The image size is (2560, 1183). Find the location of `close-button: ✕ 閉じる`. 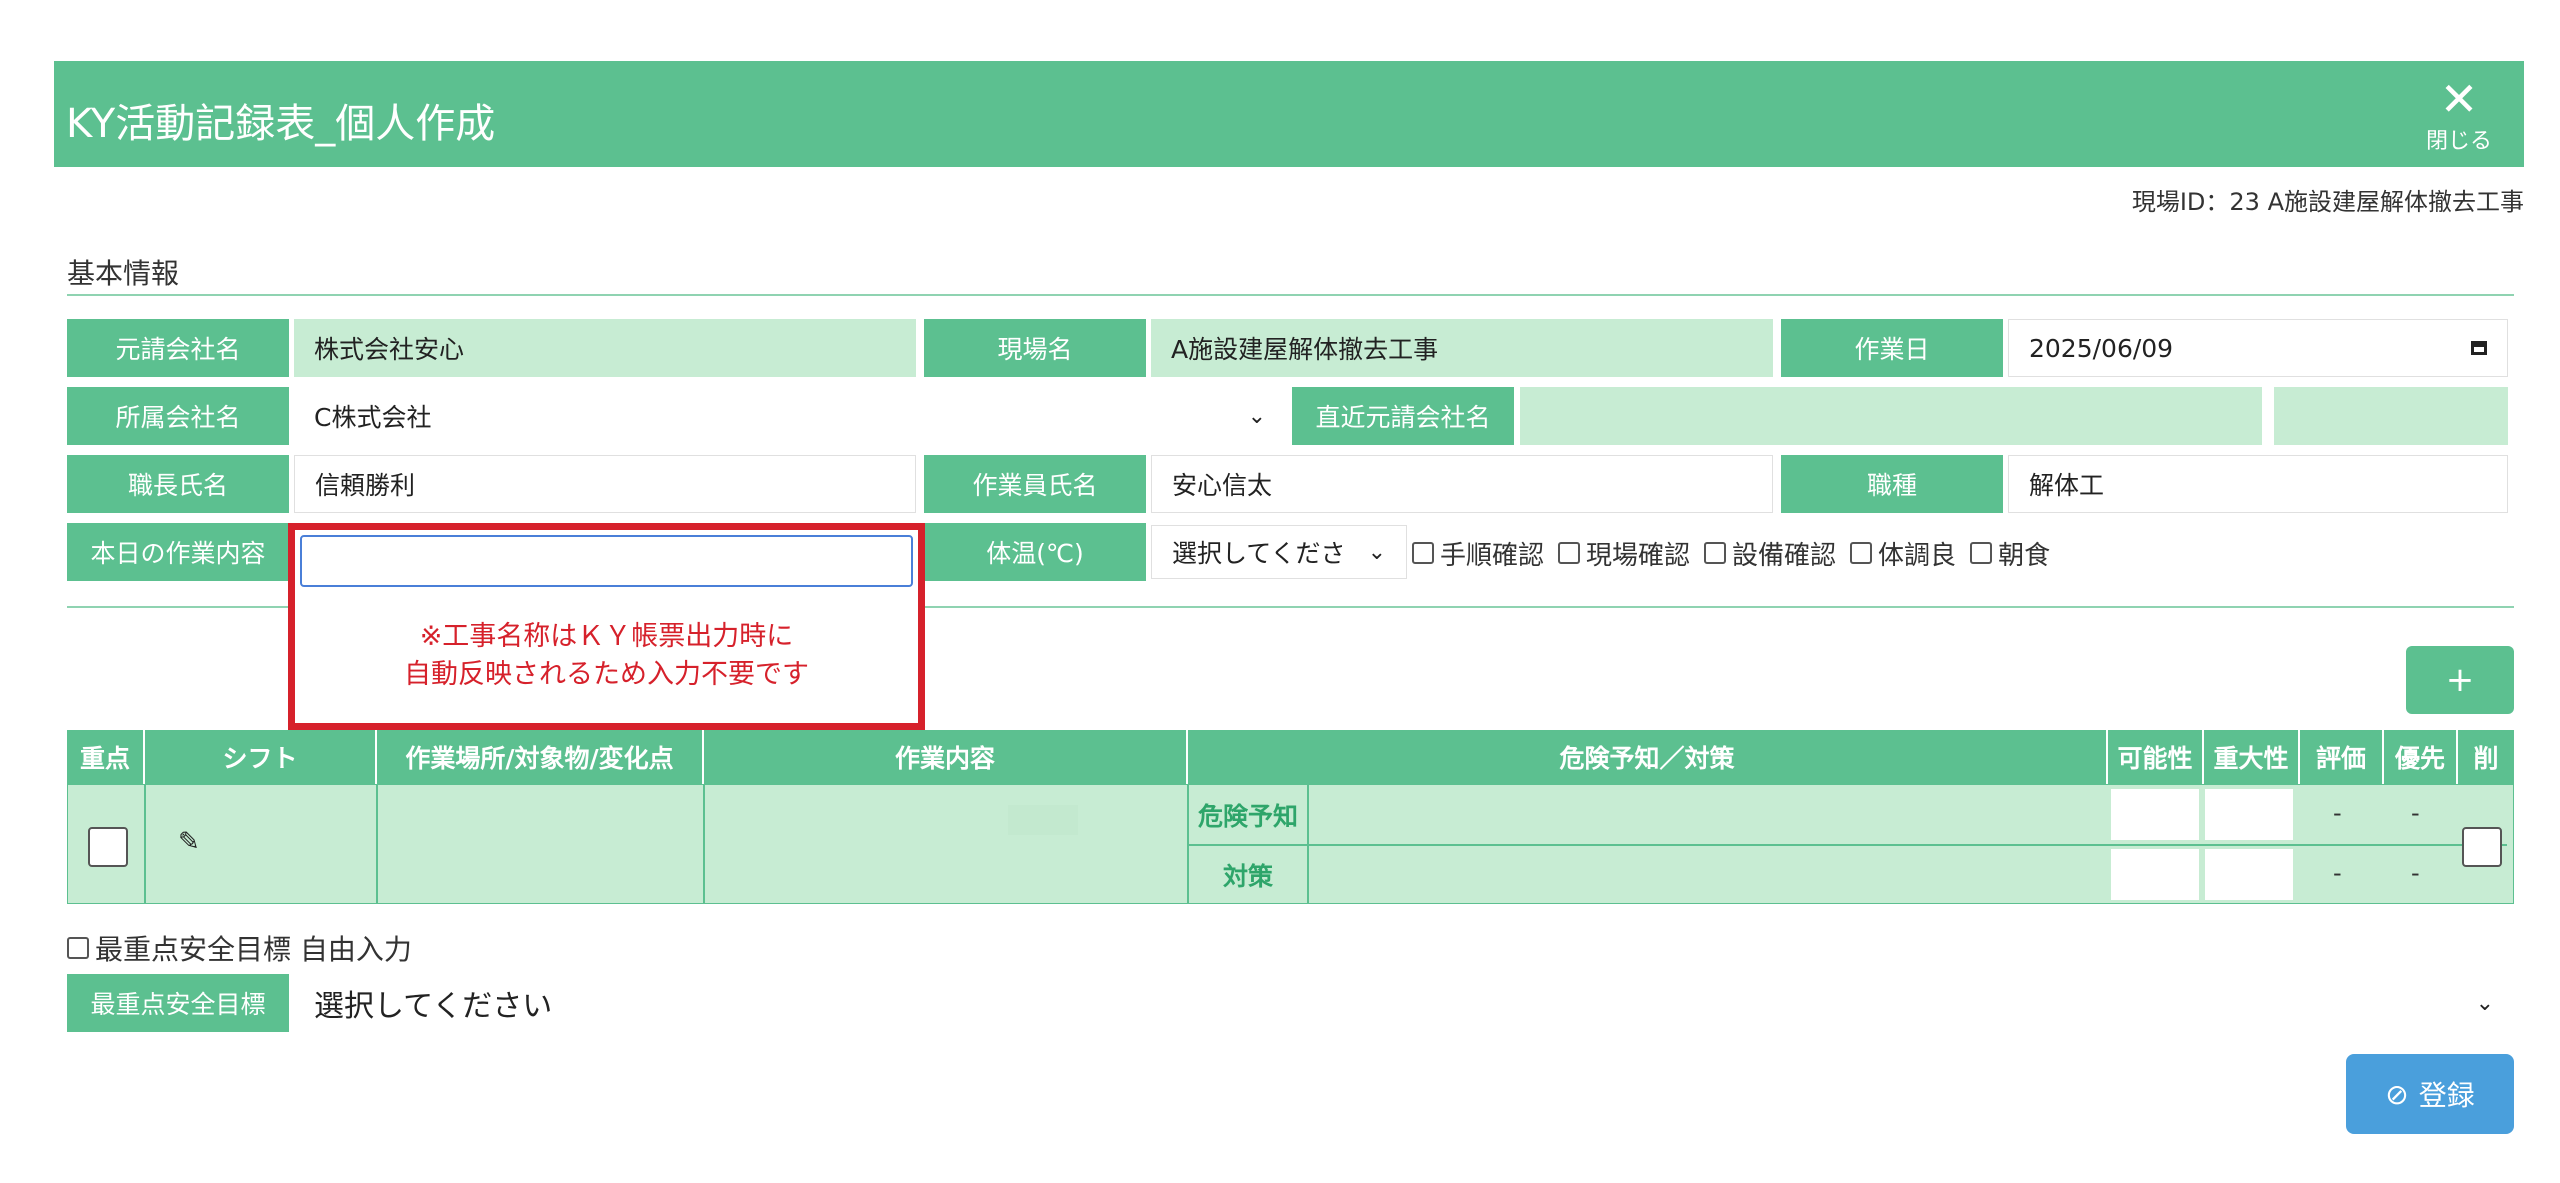

close-button: ✕ 閉じる is located at coordinates (2459, 115).